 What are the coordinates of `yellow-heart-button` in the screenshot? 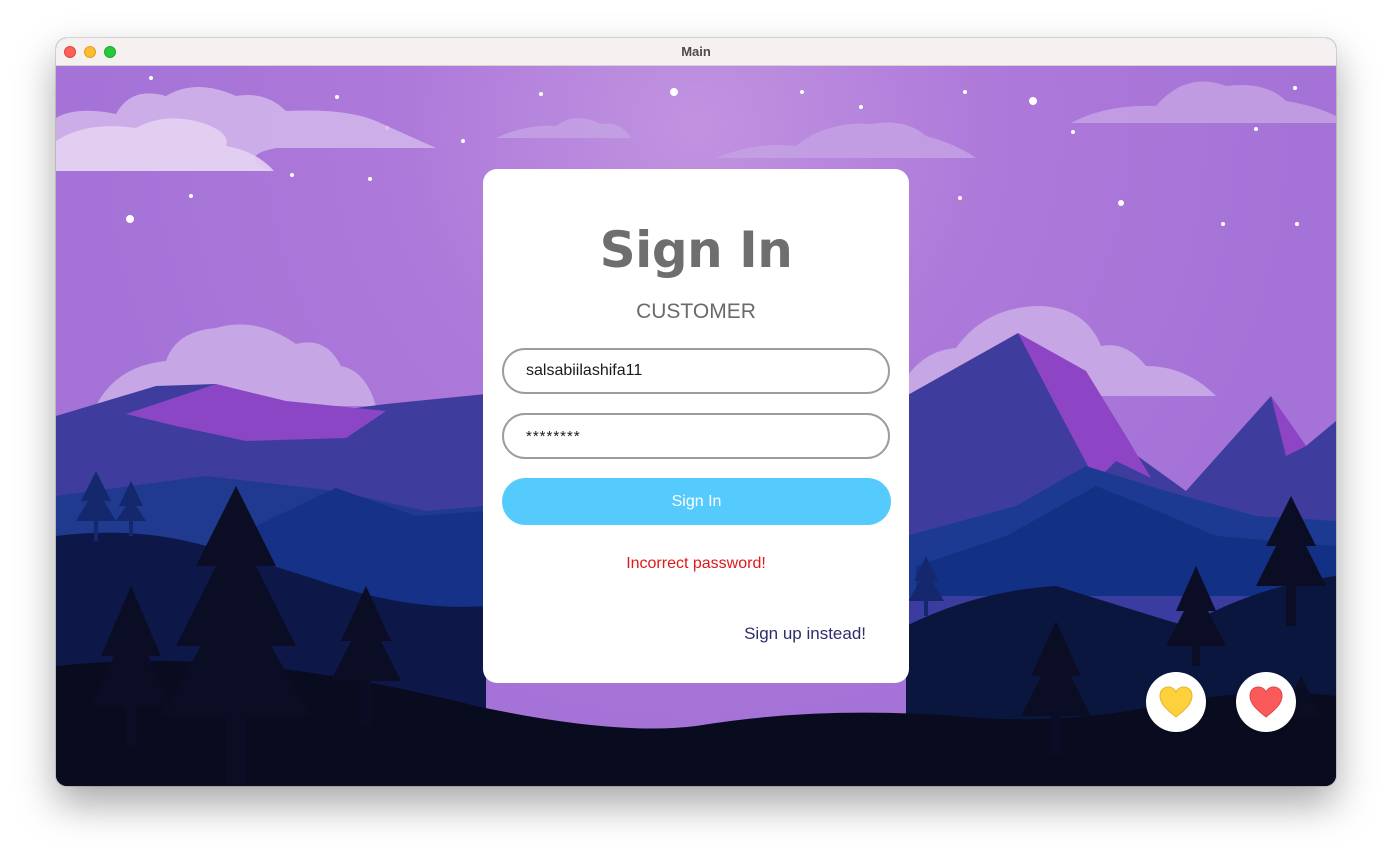 It's located at (1176, 702).